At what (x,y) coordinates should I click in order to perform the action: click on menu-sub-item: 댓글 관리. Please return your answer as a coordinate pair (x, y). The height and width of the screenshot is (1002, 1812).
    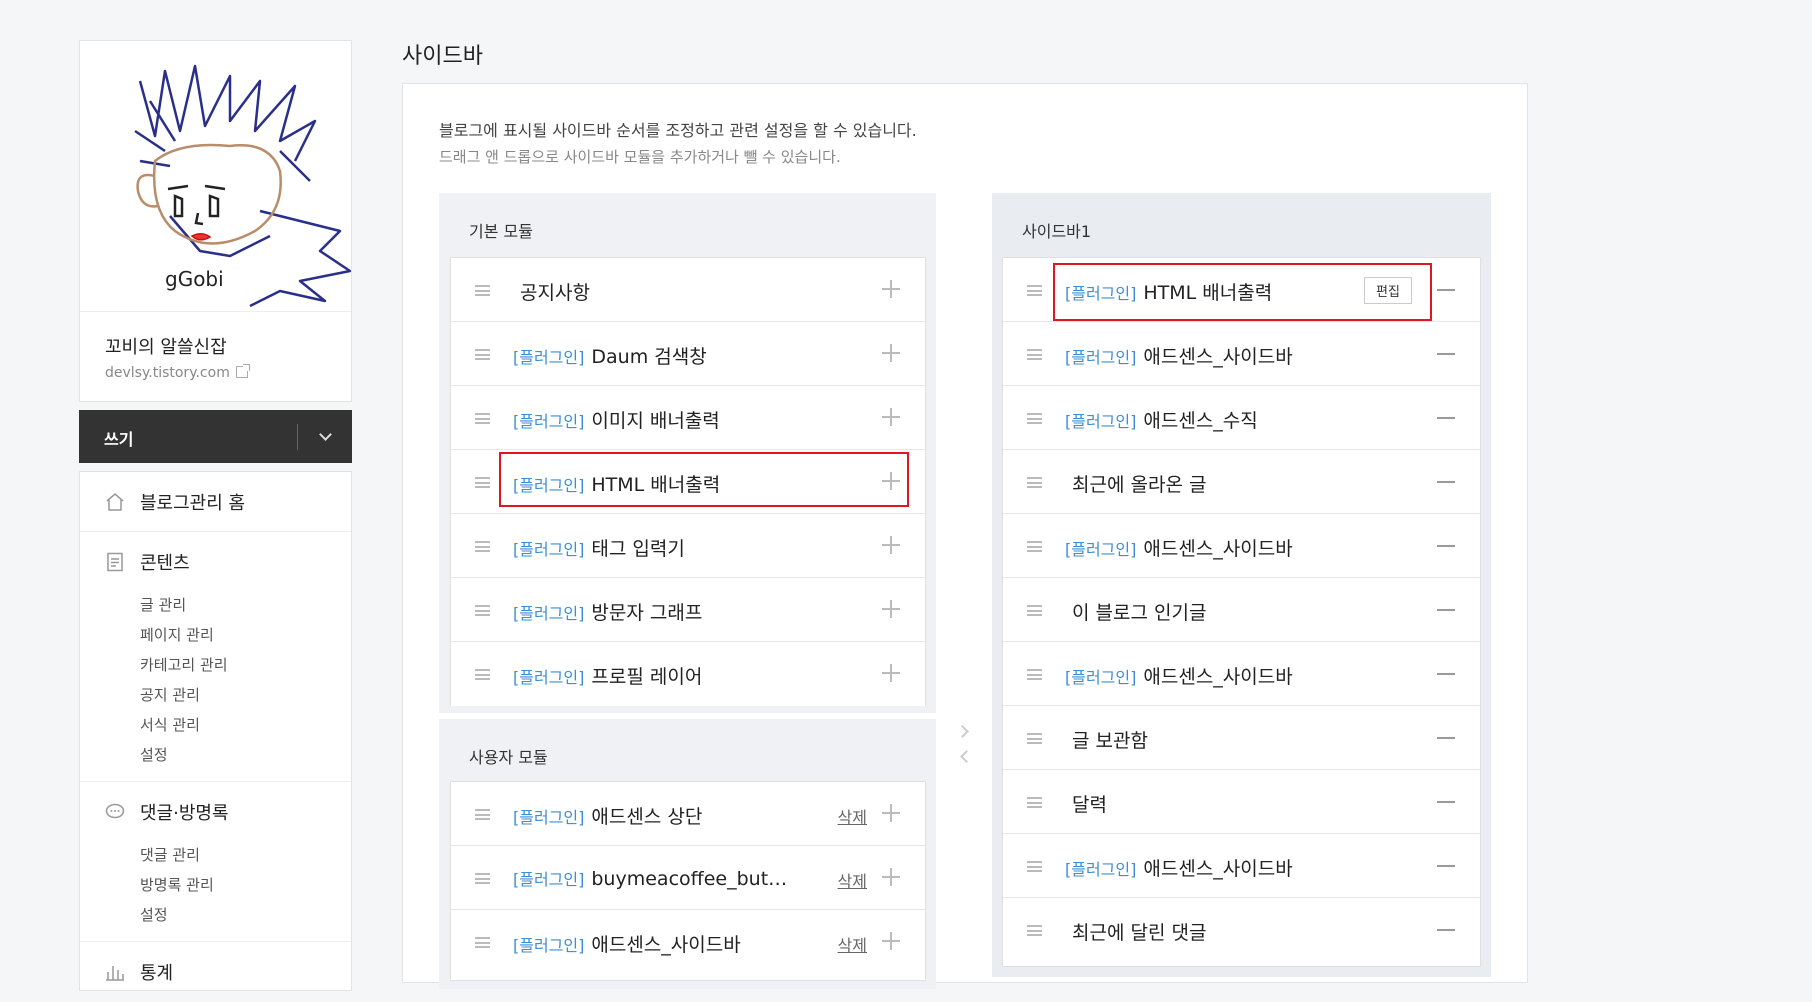
    Looking at the image, I should click on (170, 854).